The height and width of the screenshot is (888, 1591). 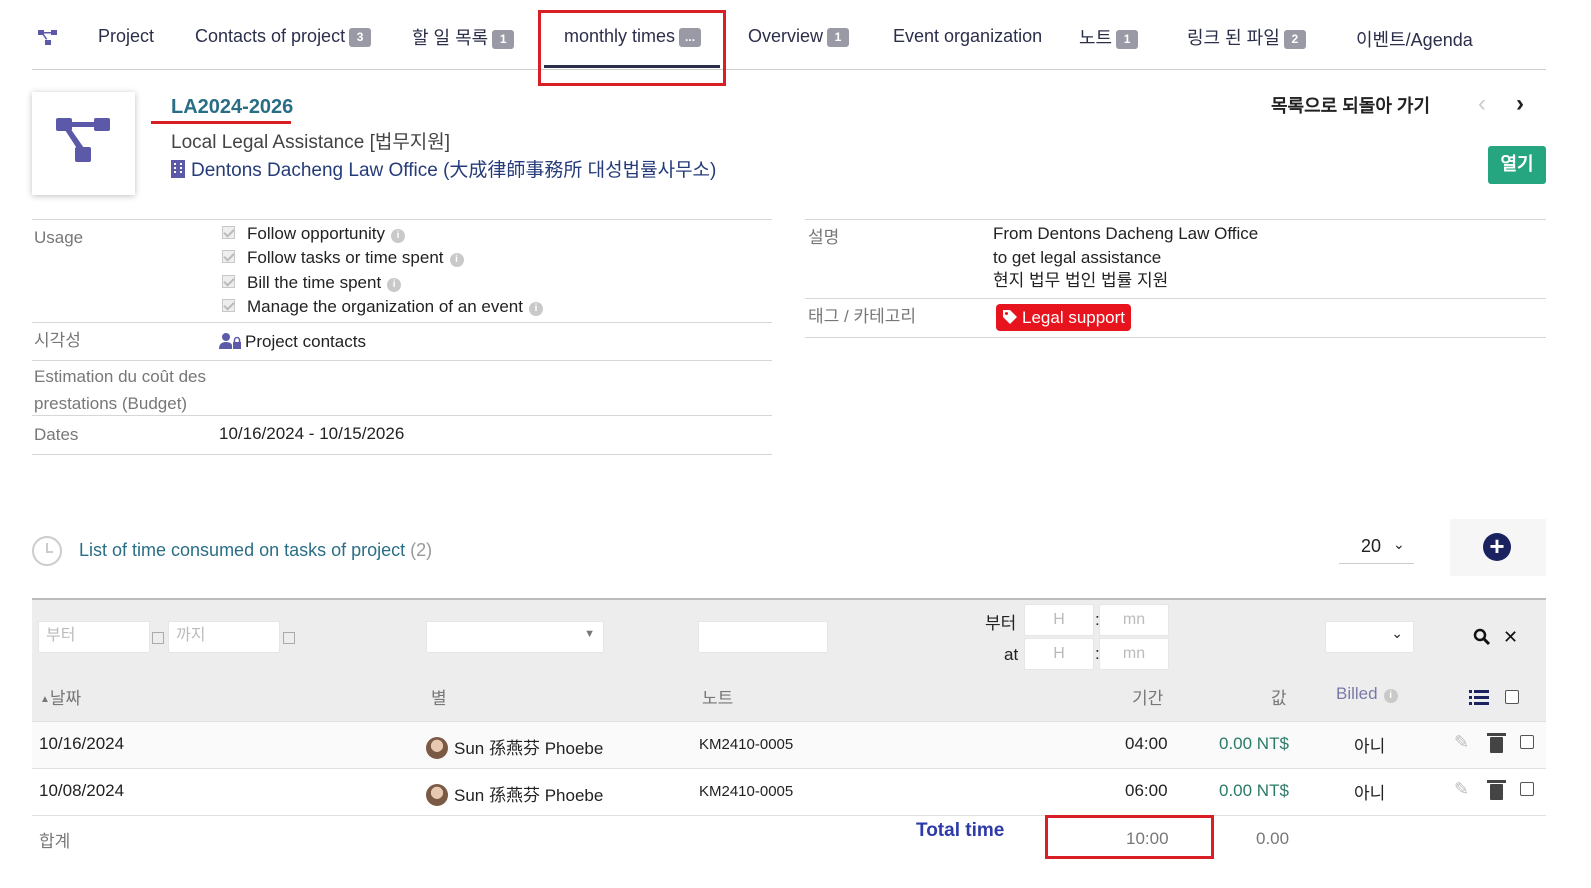 I want to click on tab-label: 할 일 목록, so click(x=450, y=38).